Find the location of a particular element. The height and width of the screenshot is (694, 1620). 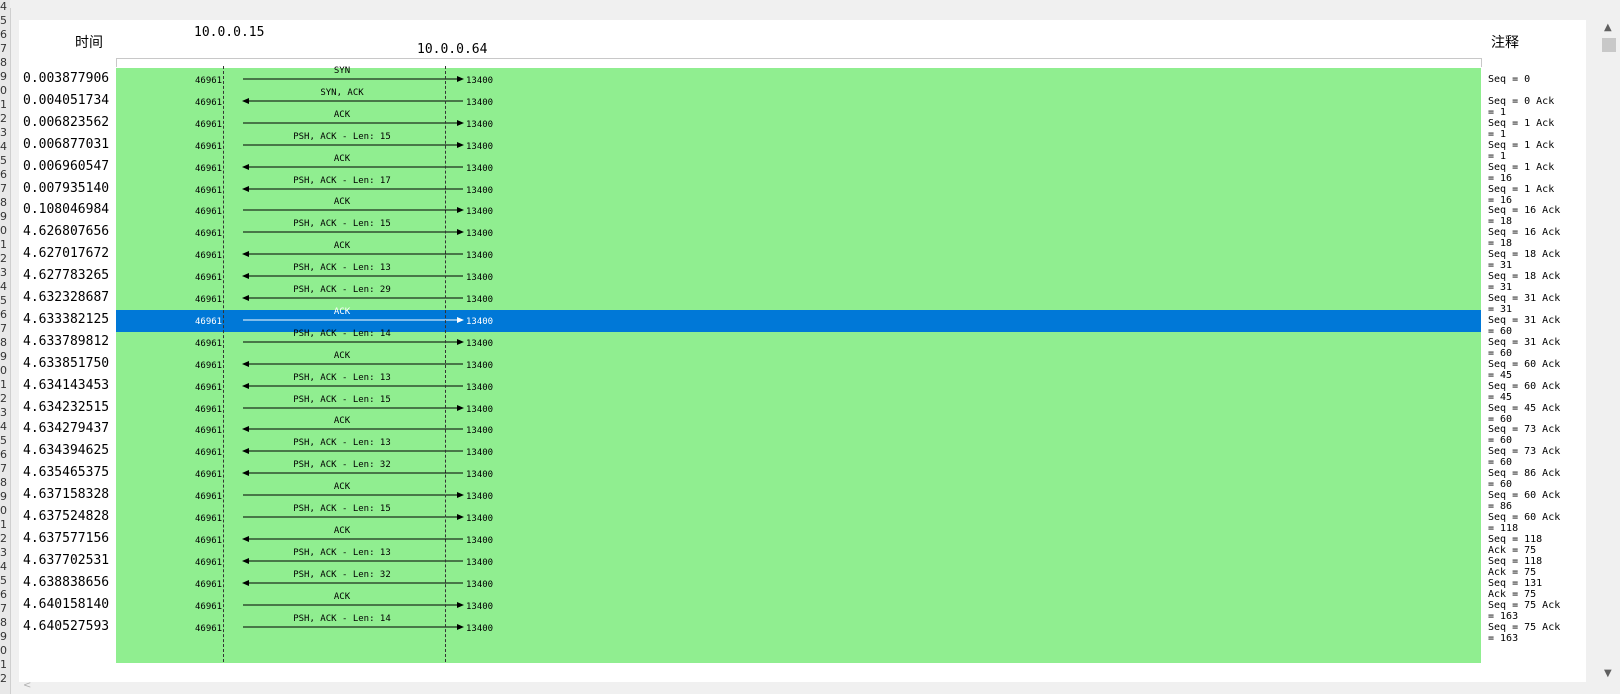

row-time: 0.006877031 is located at coordinates (66, 144).